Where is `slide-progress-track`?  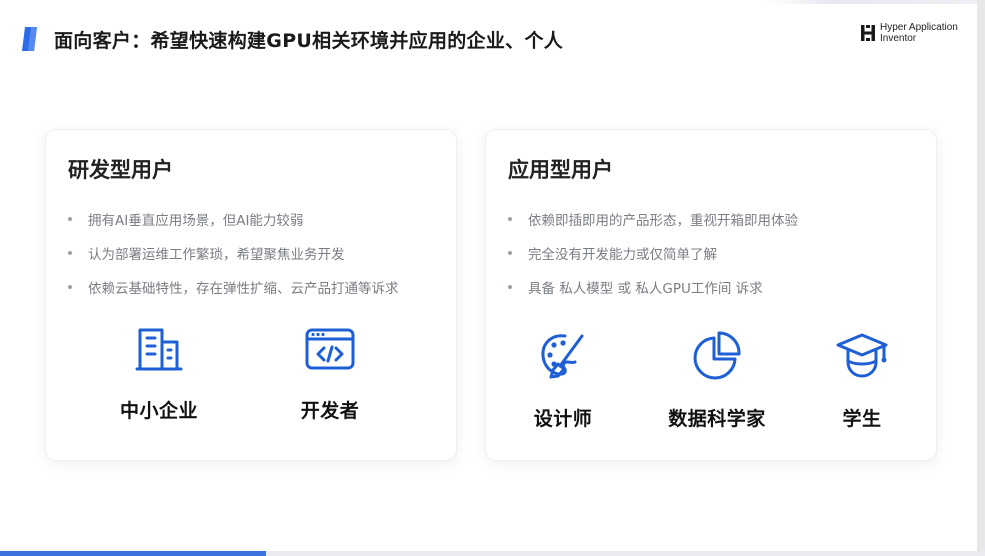 slide-progress-track is located at coordinates (492, 553).